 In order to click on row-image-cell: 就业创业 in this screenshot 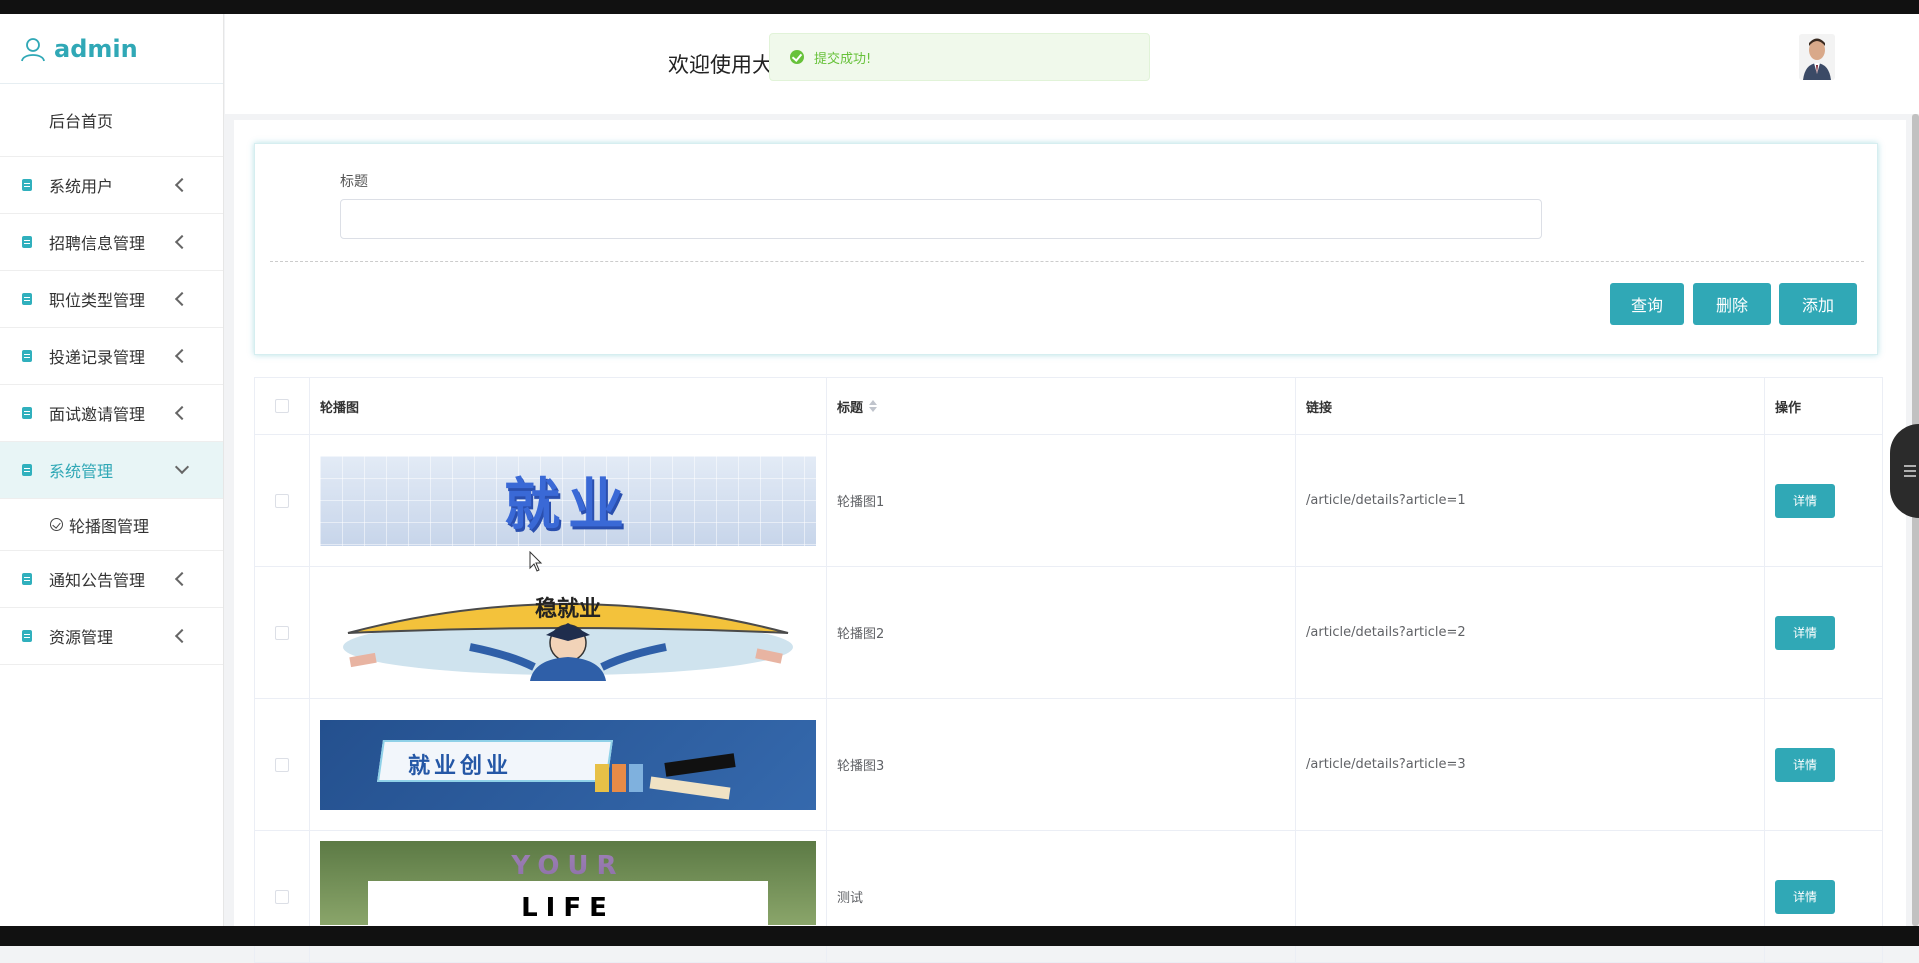, I will do `click(568, 764)`.